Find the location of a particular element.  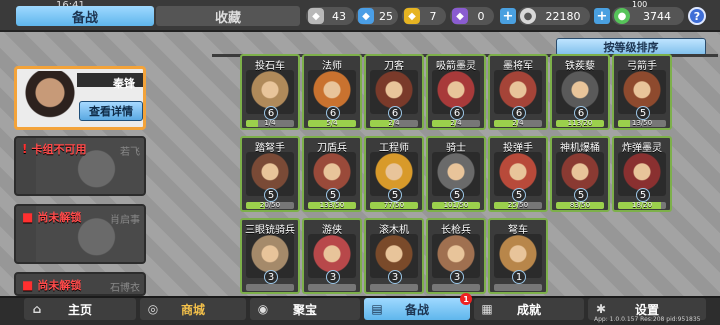

deck-slot-locked-2: ■ 尚未解锁 石博衣 is located at coordinates (80, 284).